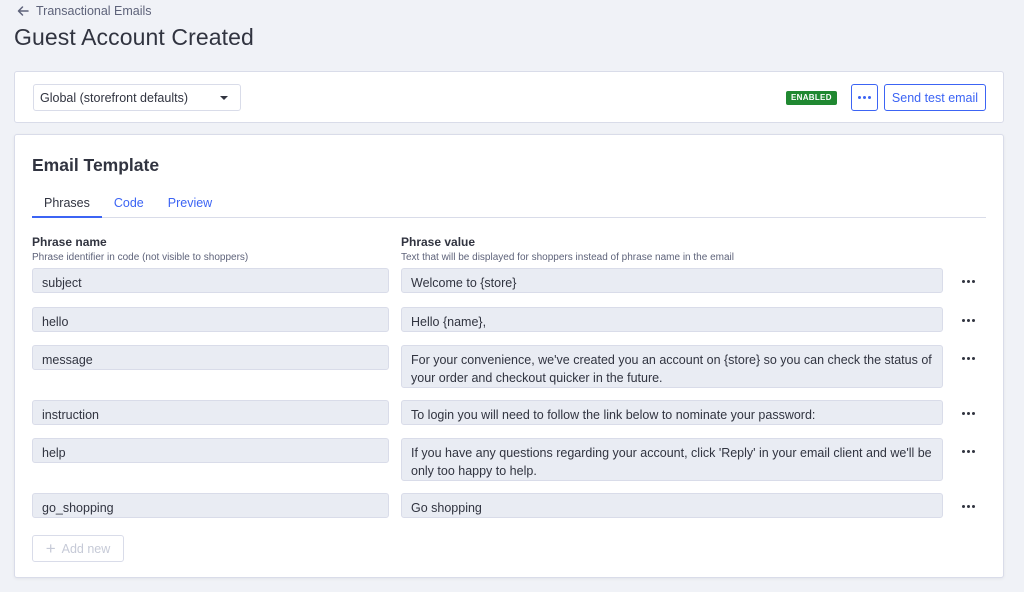  What do you see at coordinates (86, 548) in the screenshot?
I see `add-new-label: Add new` at bounding box center [86, 548].